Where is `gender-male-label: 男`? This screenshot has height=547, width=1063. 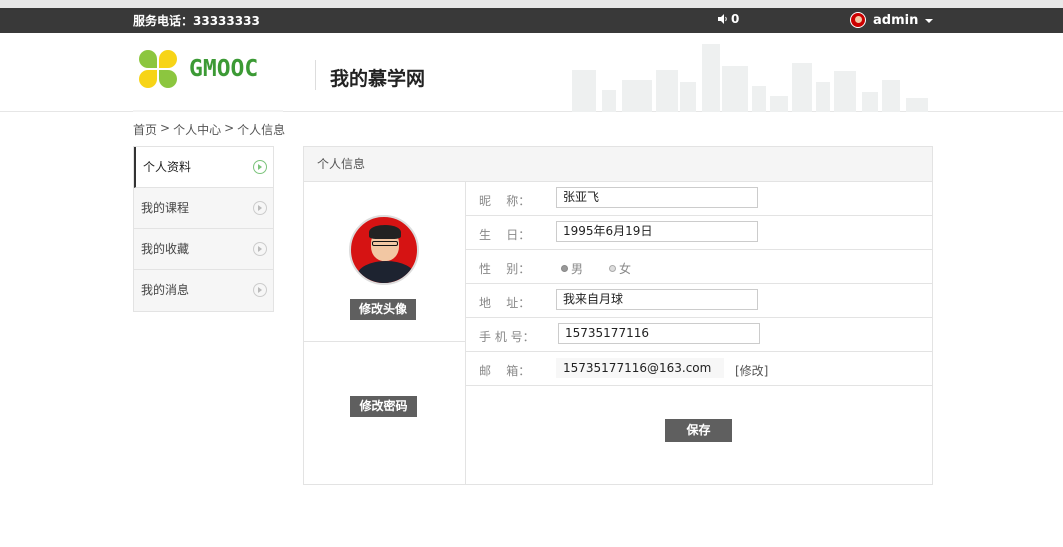
gender-male-label: 男 is located at coordinates (577, 269).